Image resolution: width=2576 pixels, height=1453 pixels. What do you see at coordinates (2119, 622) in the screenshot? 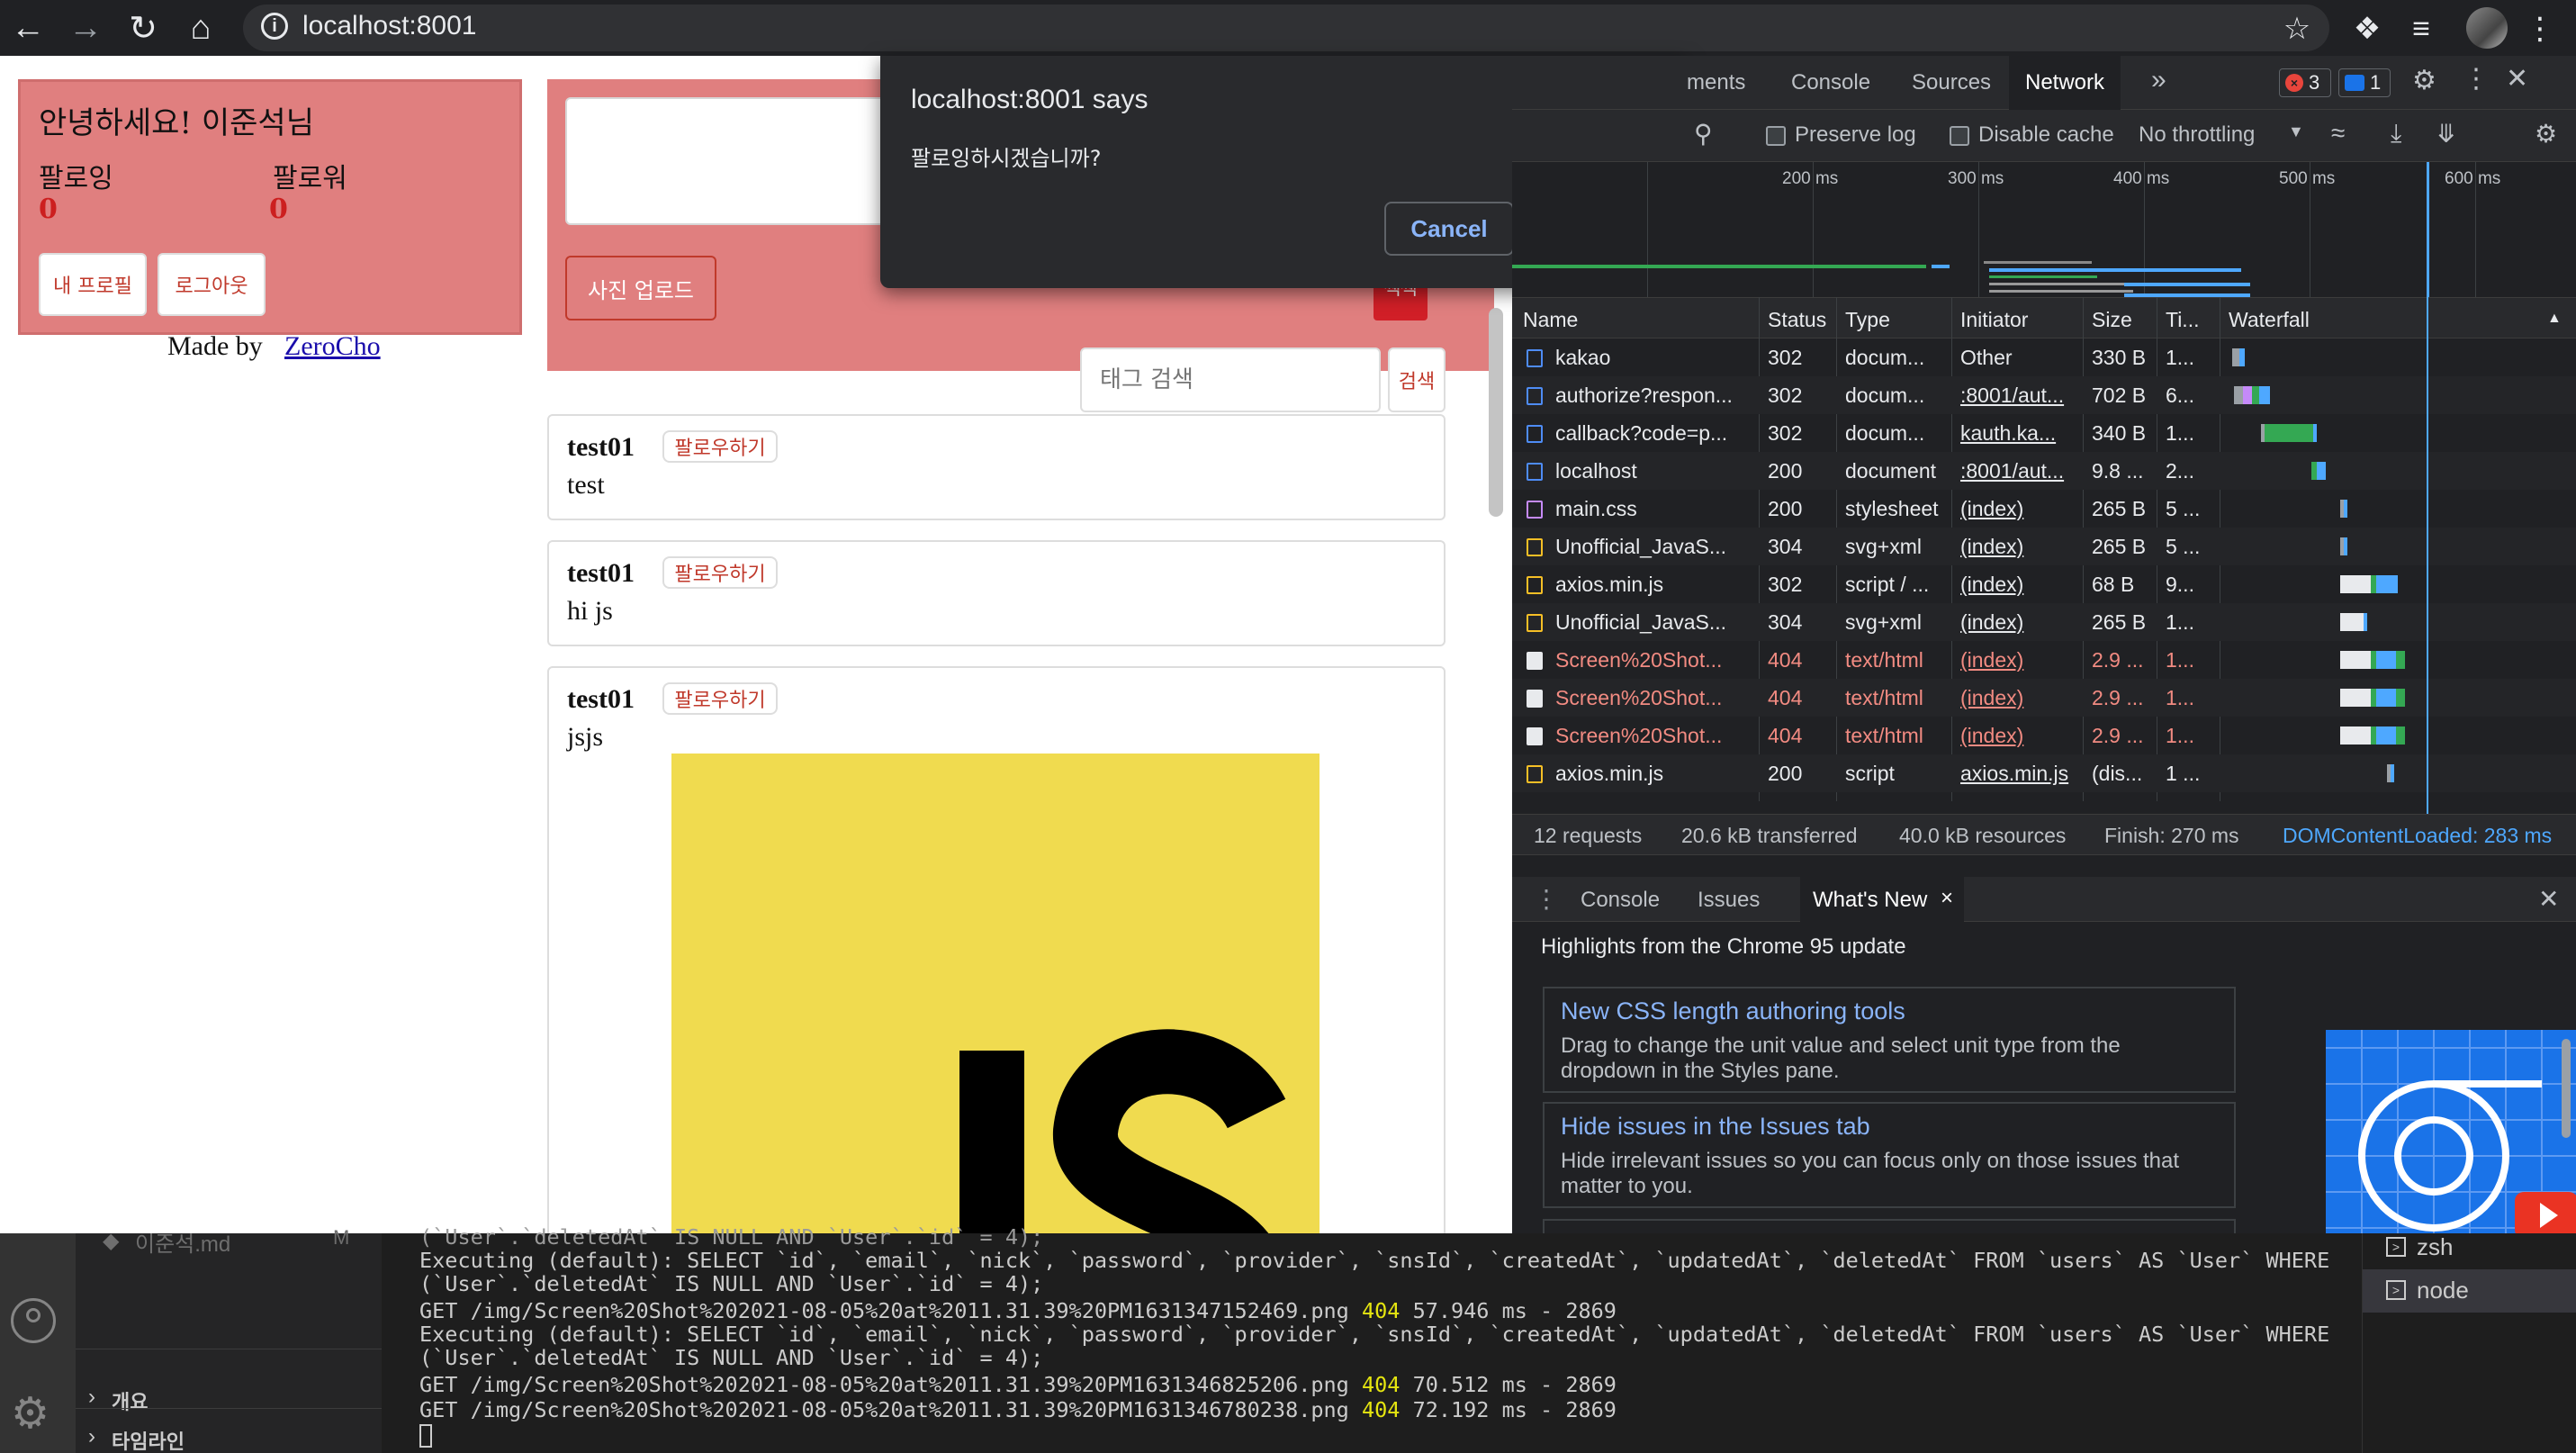
I see `request-size: 265 B` at bounding box center [2119, 622].